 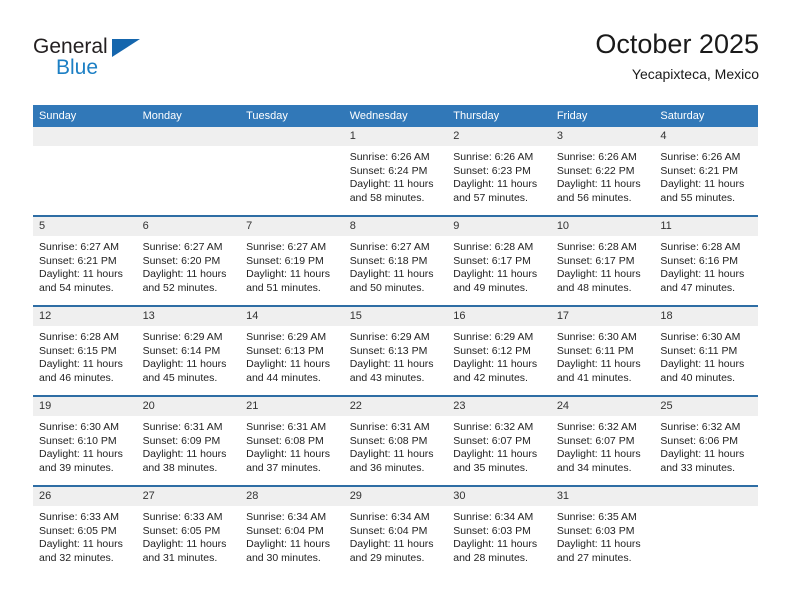 I want to click on day-number: 18, so click(x=706, y=316).